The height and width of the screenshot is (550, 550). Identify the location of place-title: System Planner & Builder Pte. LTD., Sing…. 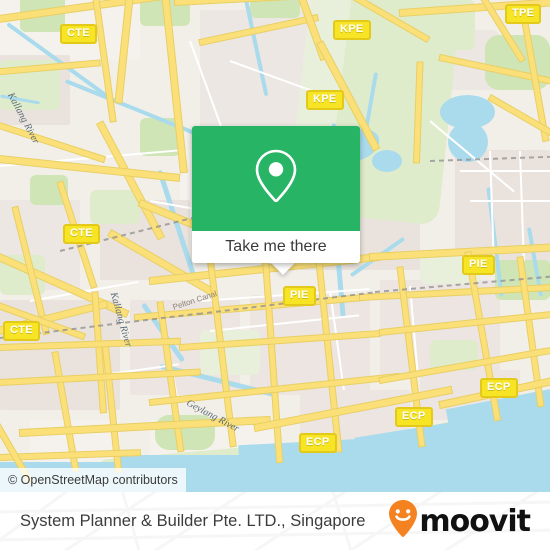
(193, 520).